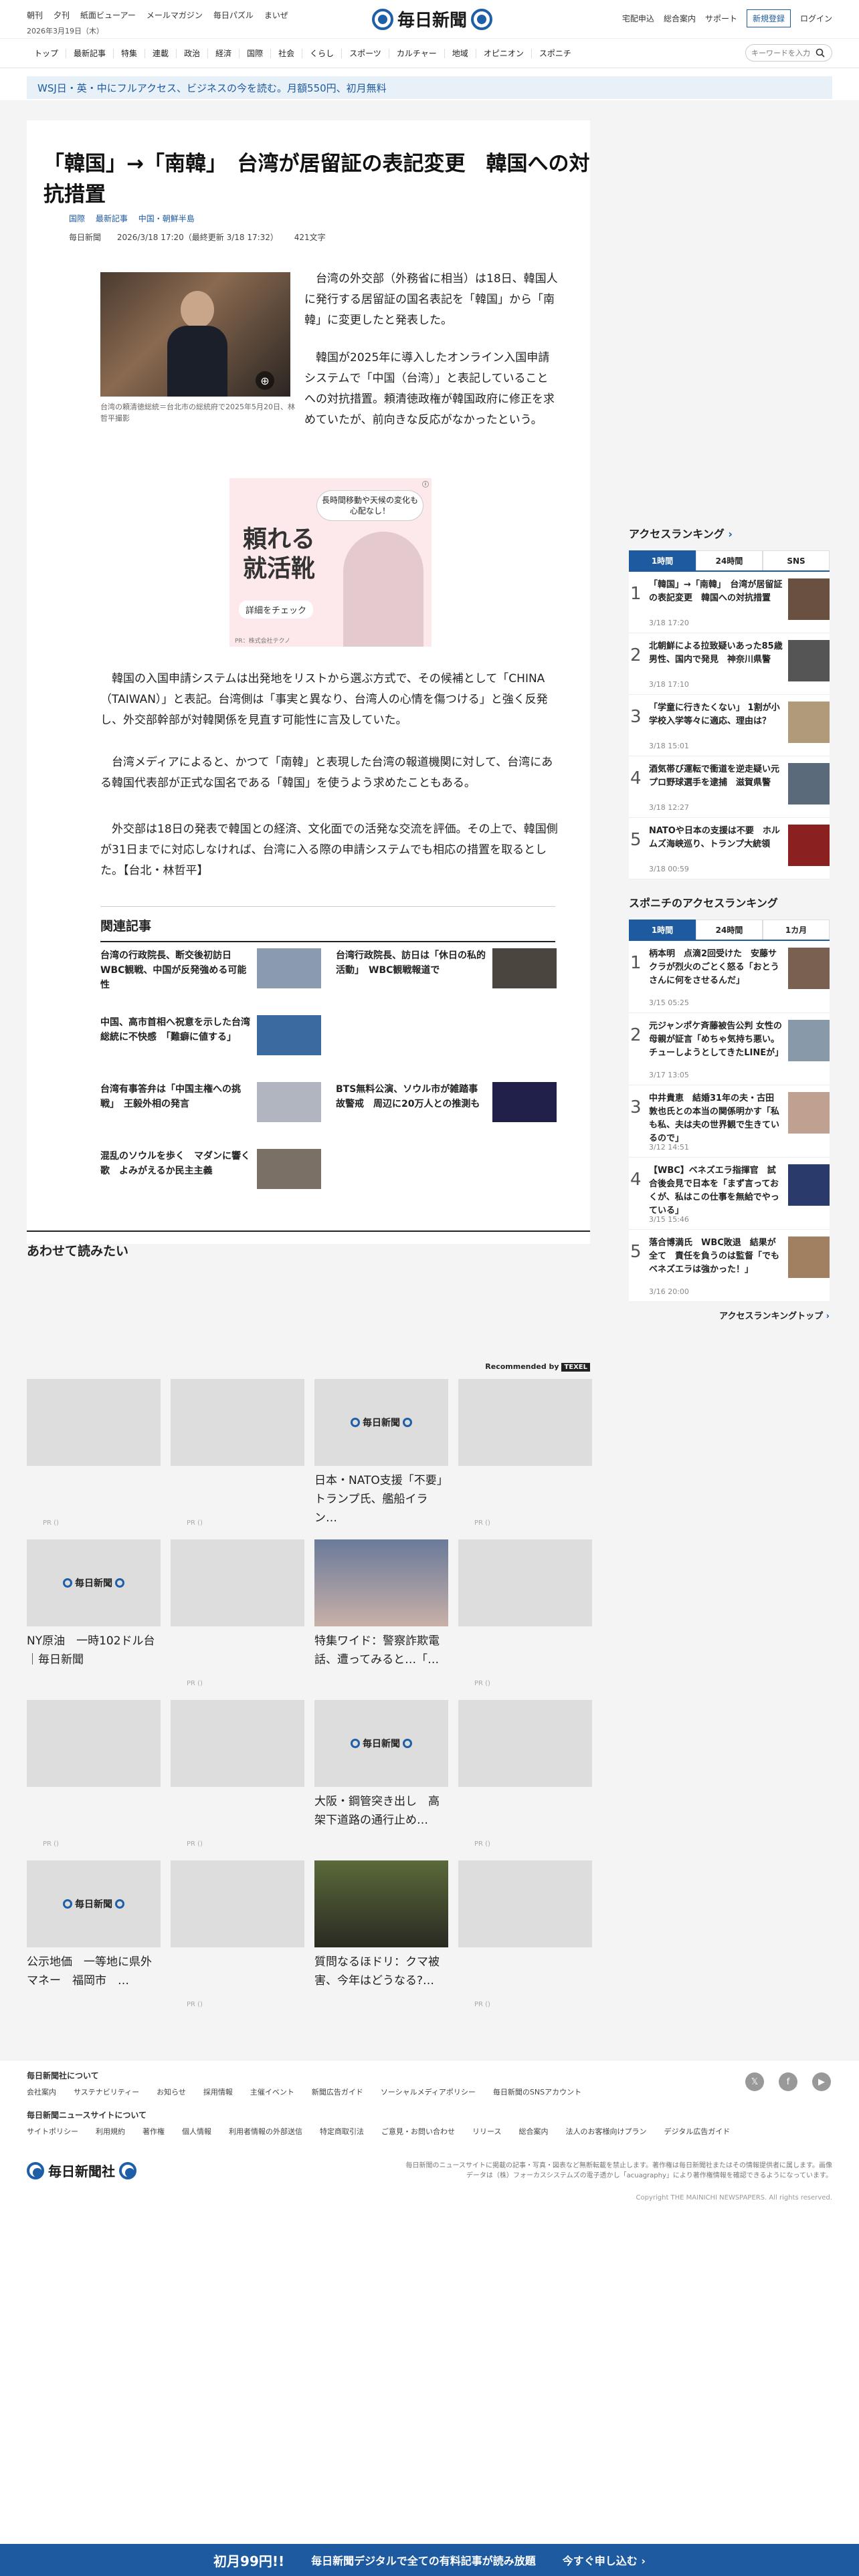 The image size is (859, 2576). I want to click on nav-society: 社会, so click(287, 53).